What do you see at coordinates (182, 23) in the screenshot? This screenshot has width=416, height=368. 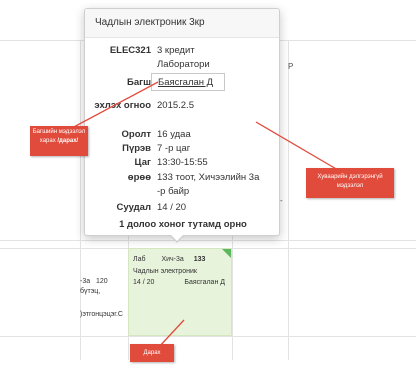 I see `popover-title: Чадлын электроник 3кр` at bounding box center [182, 23].